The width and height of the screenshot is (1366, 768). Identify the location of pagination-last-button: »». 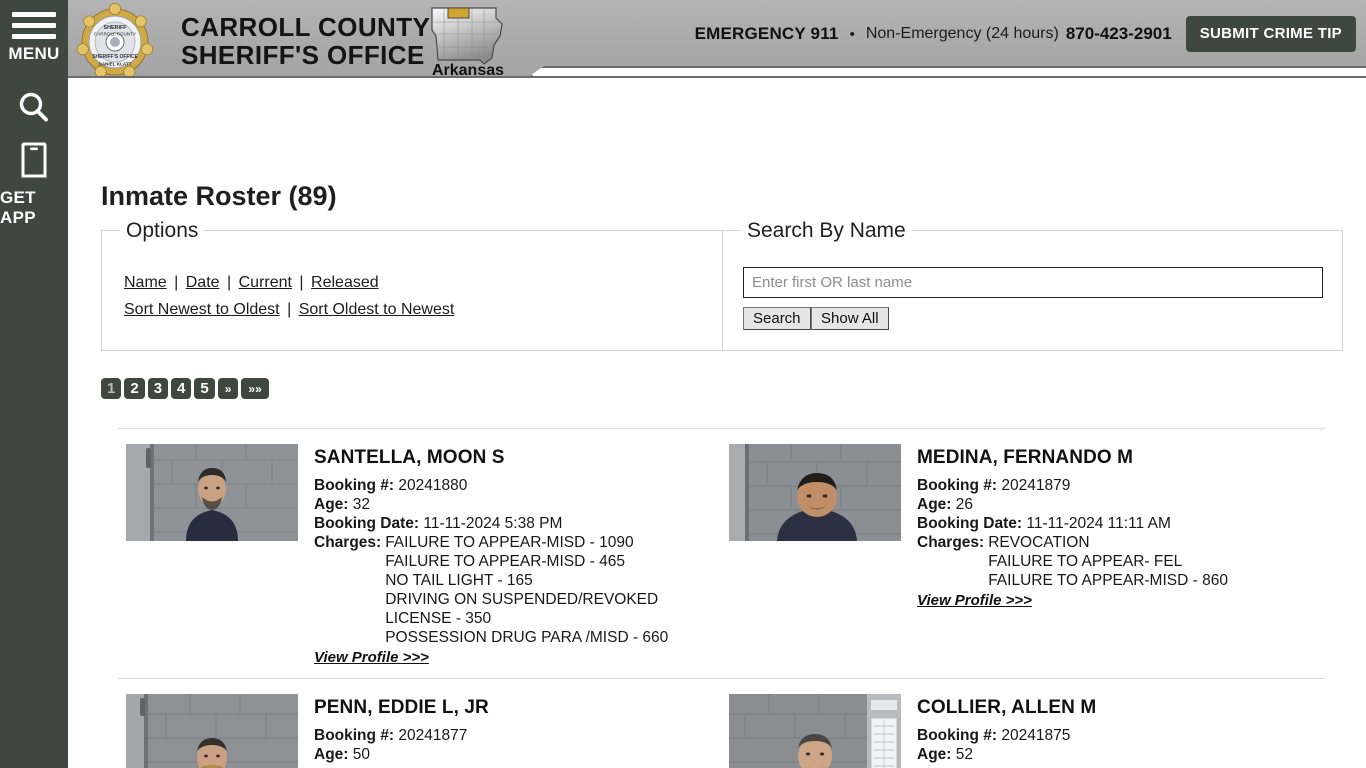
(255, 388).